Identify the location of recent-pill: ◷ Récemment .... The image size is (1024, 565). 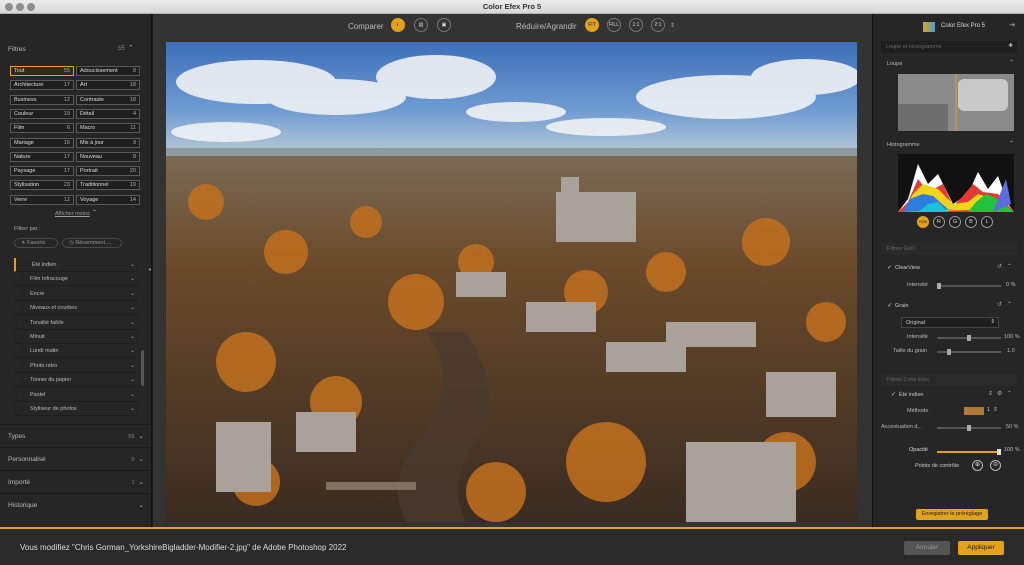
(92, 243).